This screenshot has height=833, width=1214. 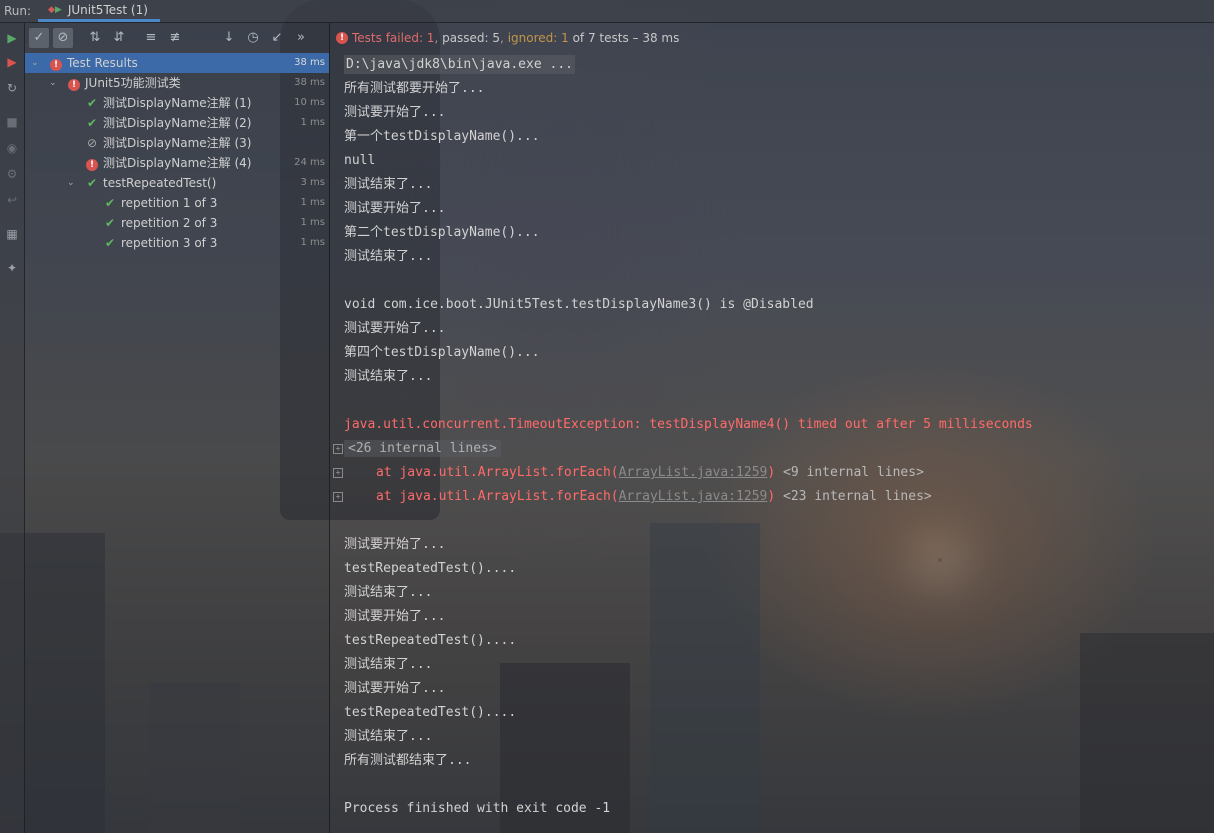 What do you see at coordinates (12, 268) in the screenshot?
I see `pin-icon: ✦` at bounding box center [12, 268].